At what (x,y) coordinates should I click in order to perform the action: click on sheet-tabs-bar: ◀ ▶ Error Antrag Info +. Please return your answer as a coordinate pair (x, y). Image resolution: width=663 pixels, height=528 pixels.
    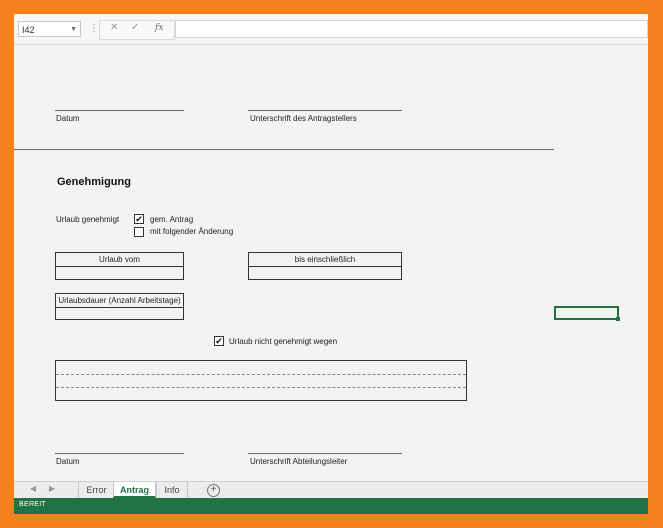
    Looking at the image, I should click on (331, 490).